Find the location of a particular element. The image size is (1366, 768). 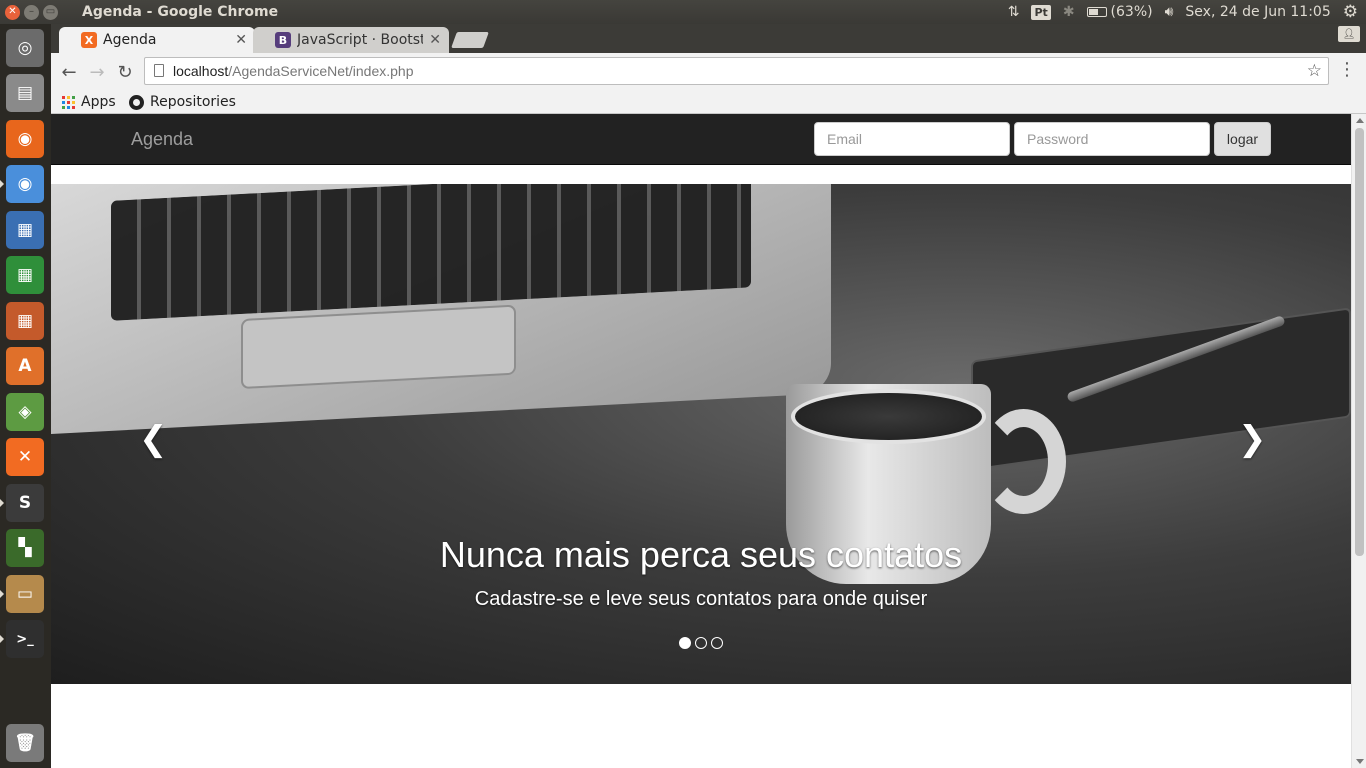

bookmark-label: Apps is located at coordinates (98, 102).